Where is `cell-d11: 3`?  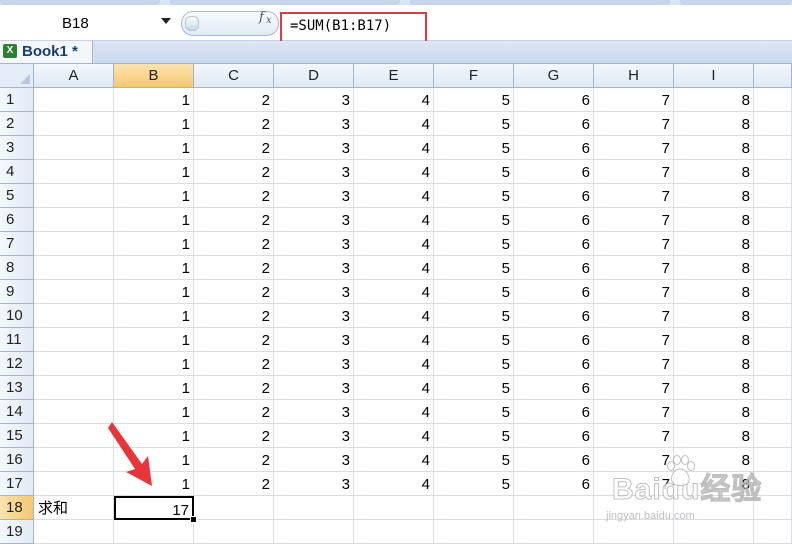 cell-d11: 3 is located at coordinates (314, 340).